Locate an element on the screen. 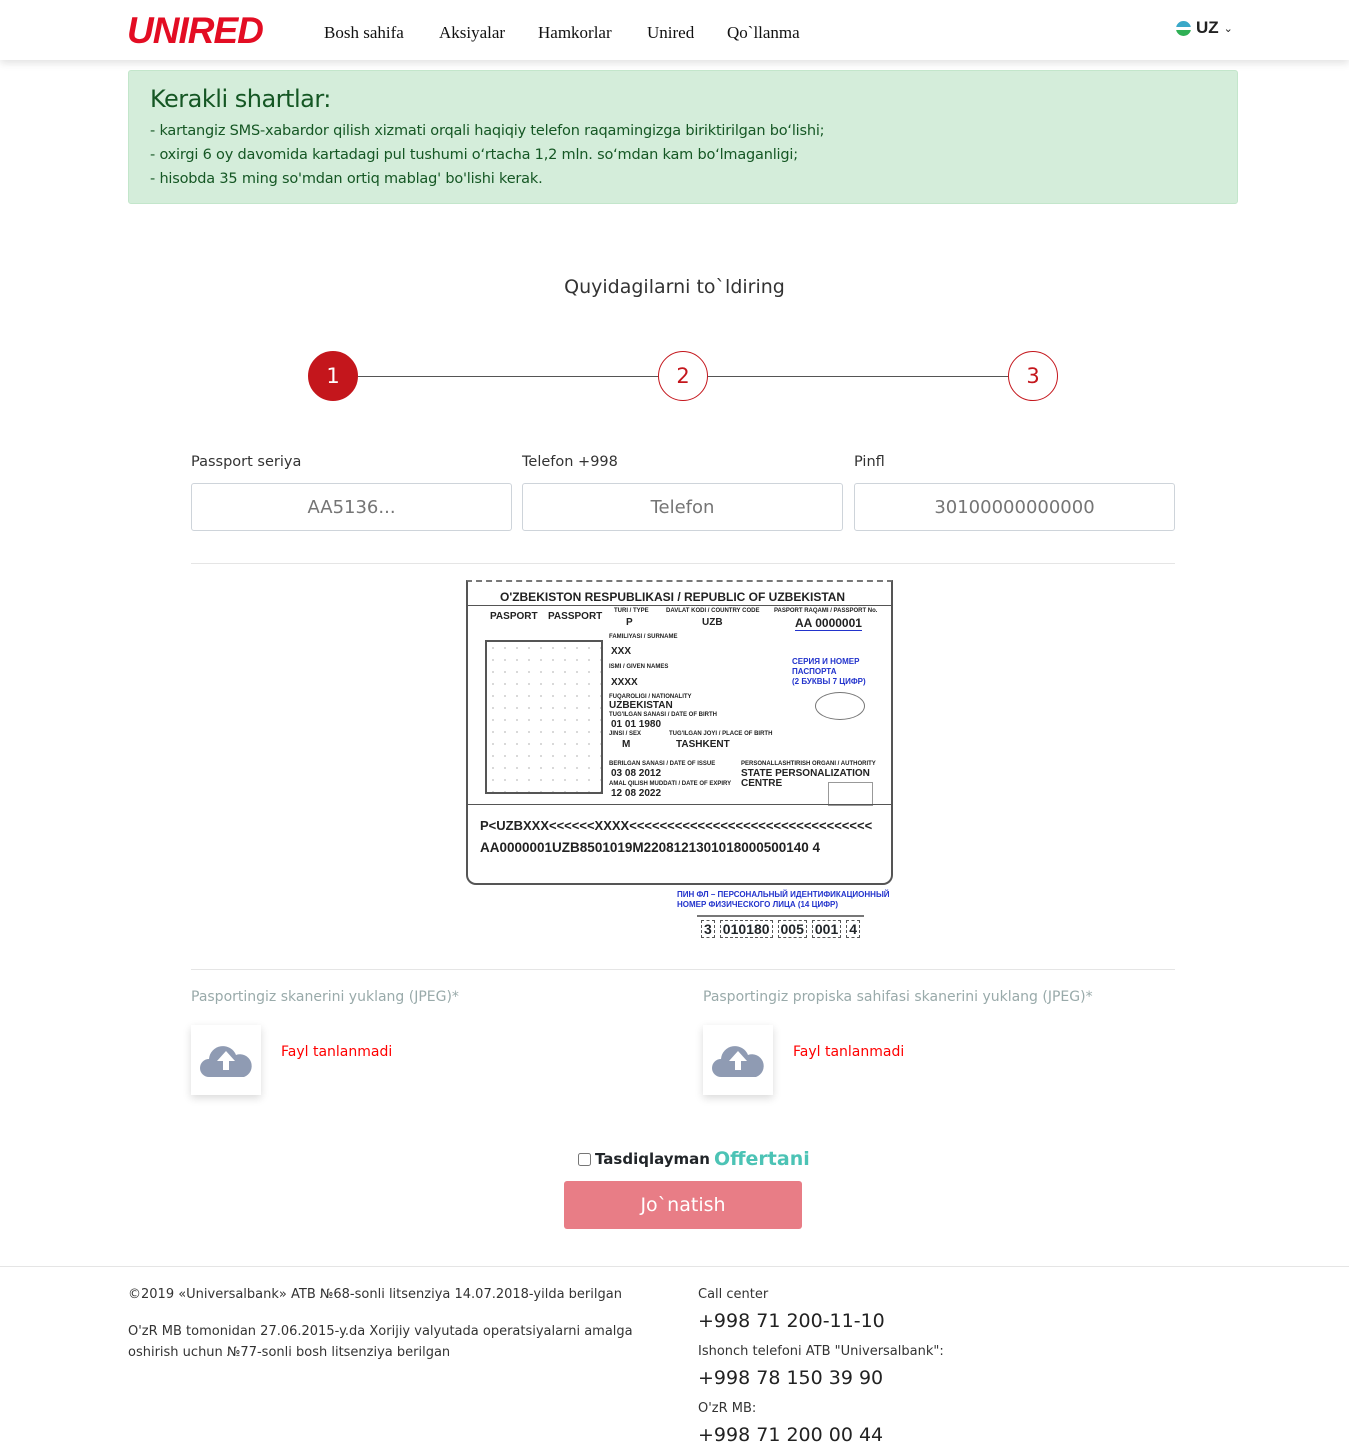  trust-phone: +998 78 150 39 90 is located at coordinates (790, 1378).